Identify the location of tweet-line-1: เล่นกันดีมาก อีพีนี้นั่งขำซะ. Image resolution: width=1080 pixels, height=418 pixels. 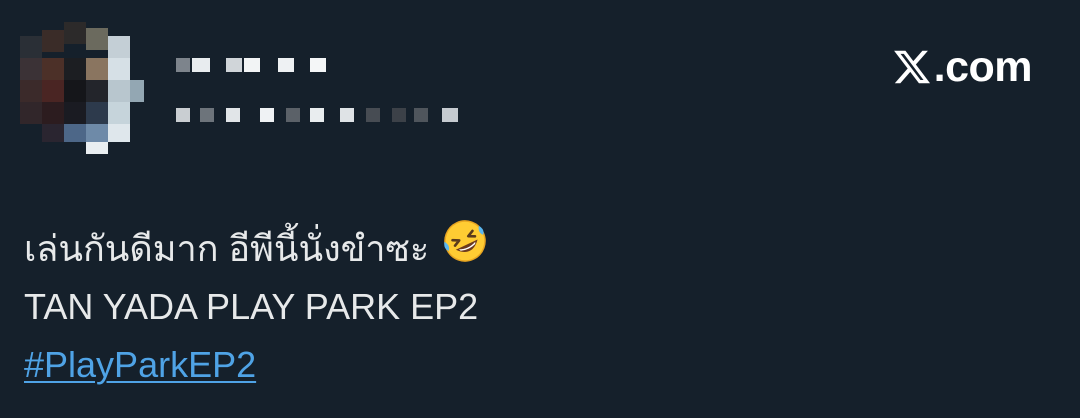
(539, 248).